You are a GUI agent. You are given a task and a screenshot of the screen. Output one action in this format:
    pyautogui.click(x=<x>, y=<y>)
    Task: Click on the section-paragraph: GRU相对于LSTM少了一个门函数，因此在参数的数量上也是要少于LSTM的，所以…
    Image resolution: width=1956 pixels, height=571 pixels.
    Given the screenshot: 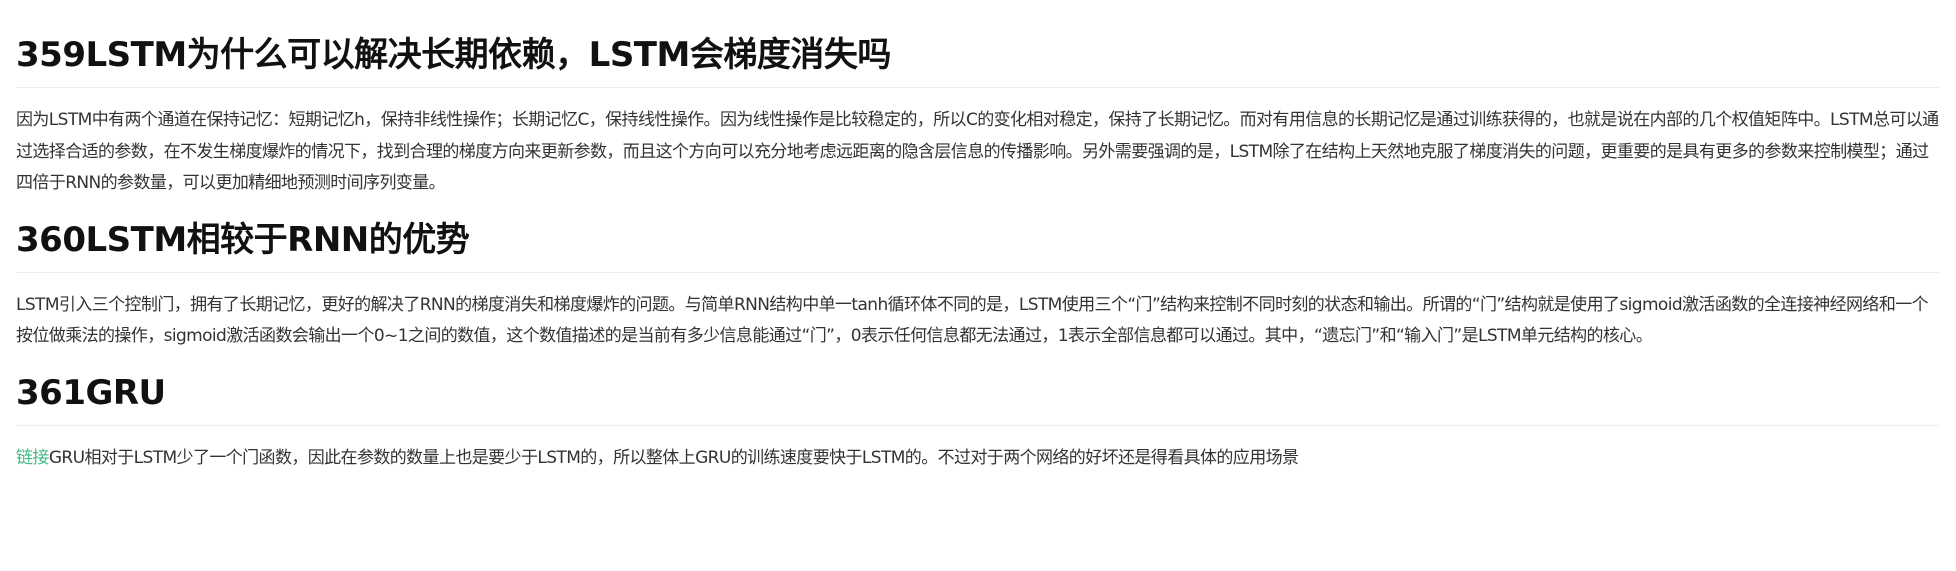 What is the action you would take?
    pyautogui.click(x=673, y=457)
    